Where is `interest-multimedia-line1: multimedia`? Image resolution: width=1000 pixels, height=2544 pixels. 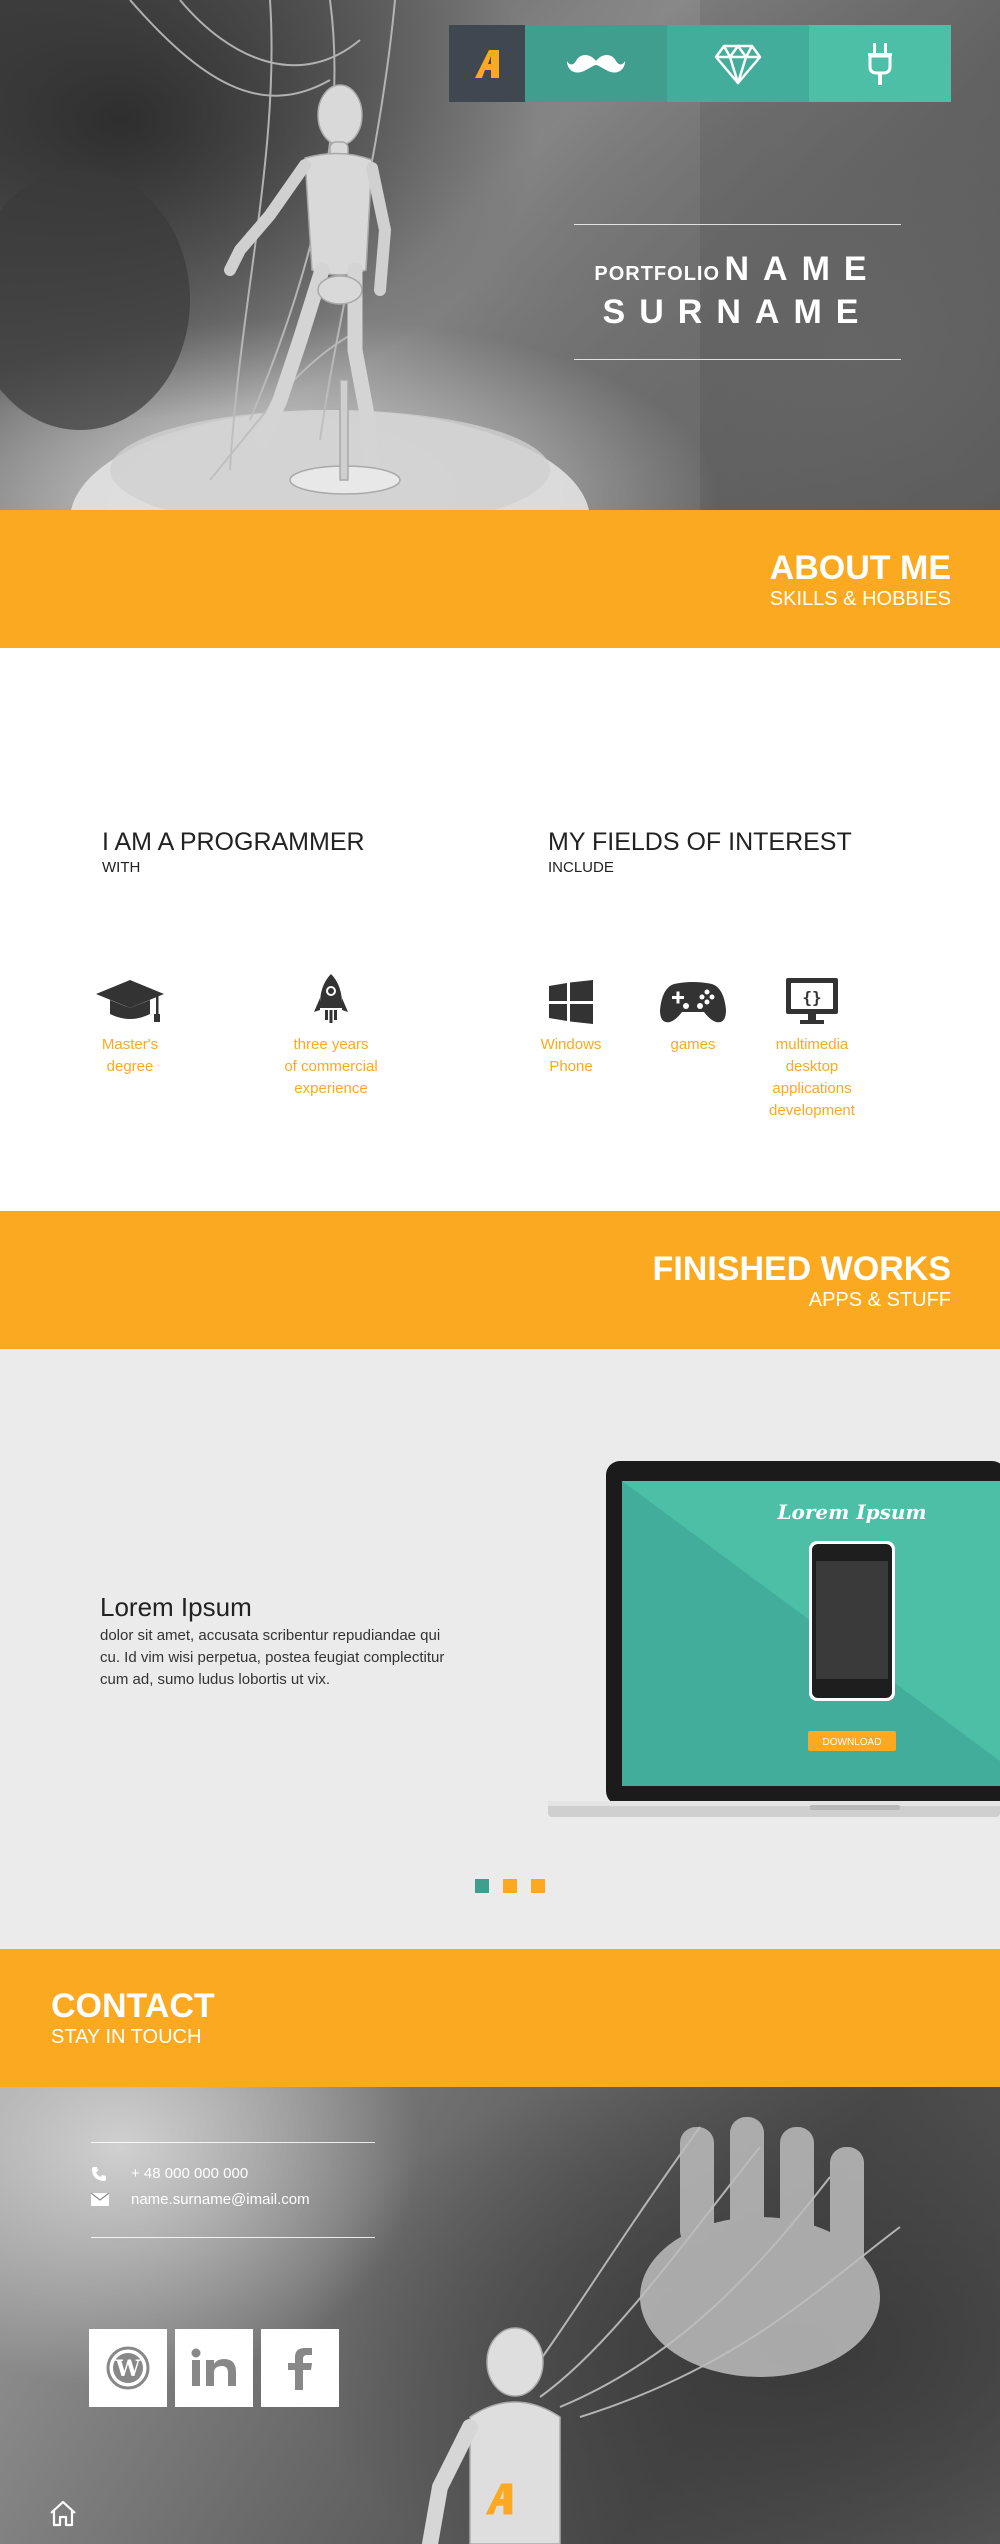 interest-multimedia-line1: multimedia is located at coordinates (812, 1044).